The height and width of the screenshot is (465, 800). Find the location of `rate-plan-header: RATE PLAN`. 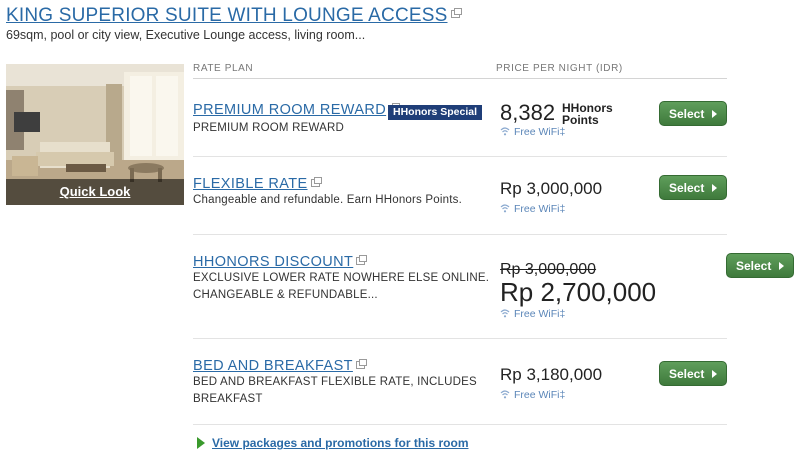

rate-plan-header: RATE PLAN is located at coordinates (223, 68).